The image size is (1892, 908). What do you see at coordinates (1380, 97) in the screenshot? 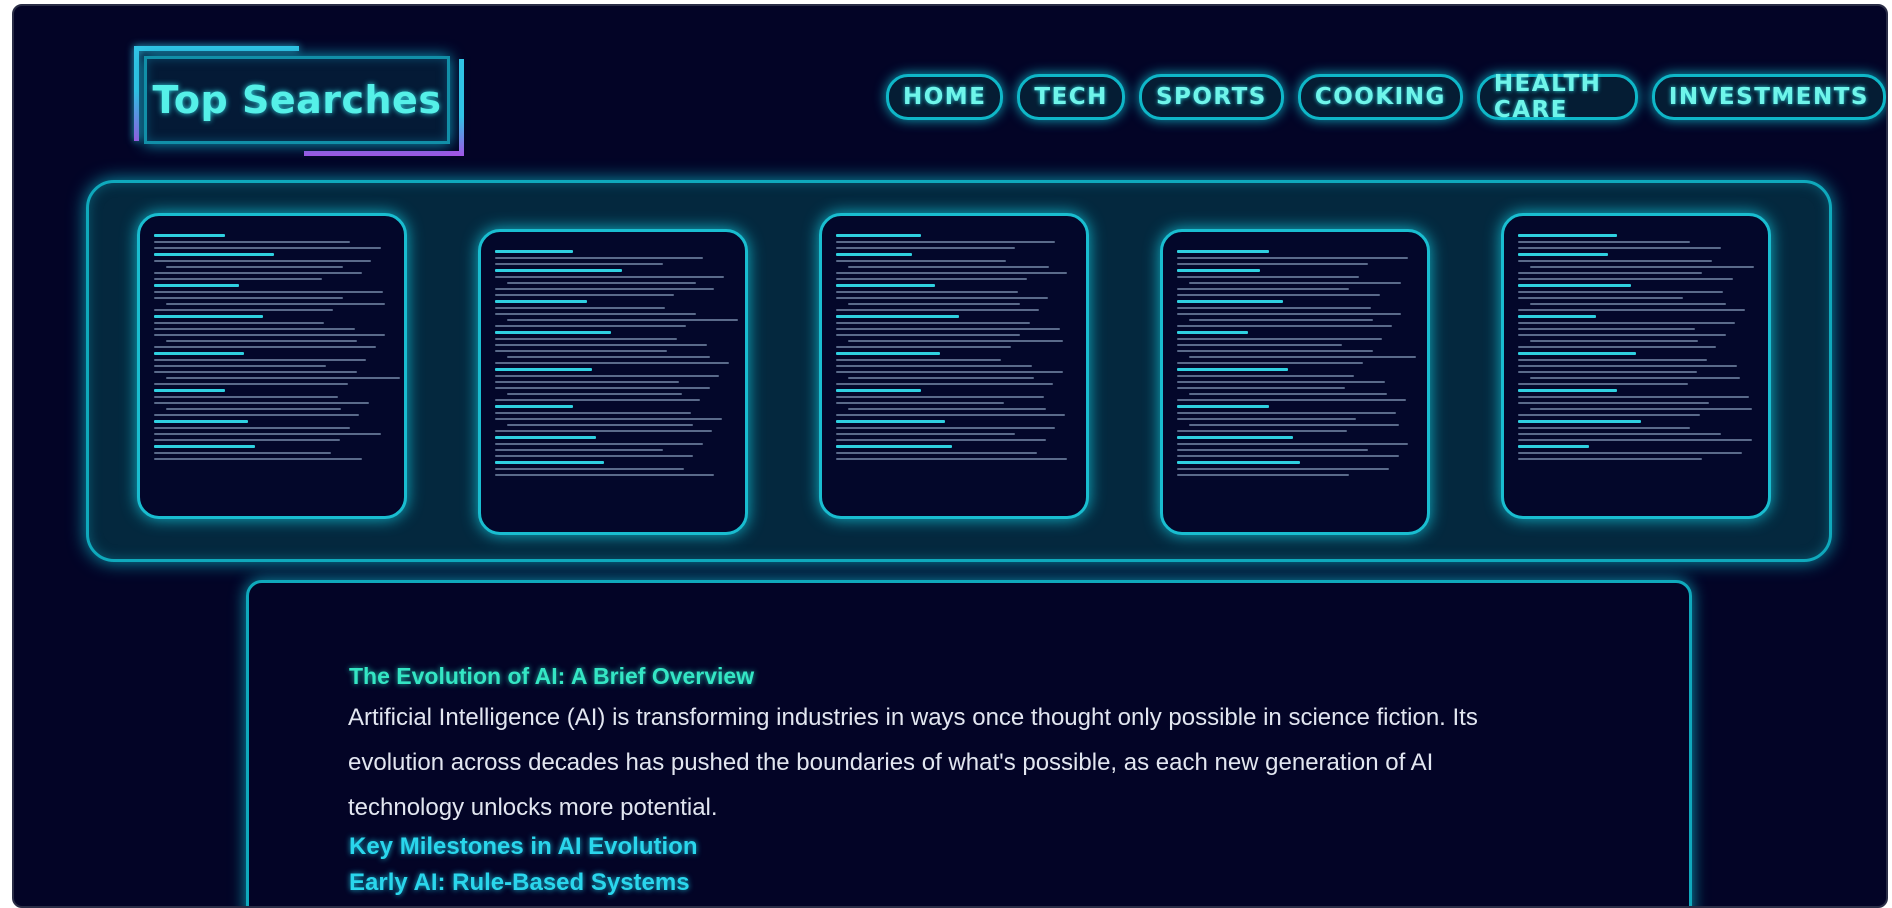
I see `nav-cooking: COOKING` at bounding box center [1380, 97].